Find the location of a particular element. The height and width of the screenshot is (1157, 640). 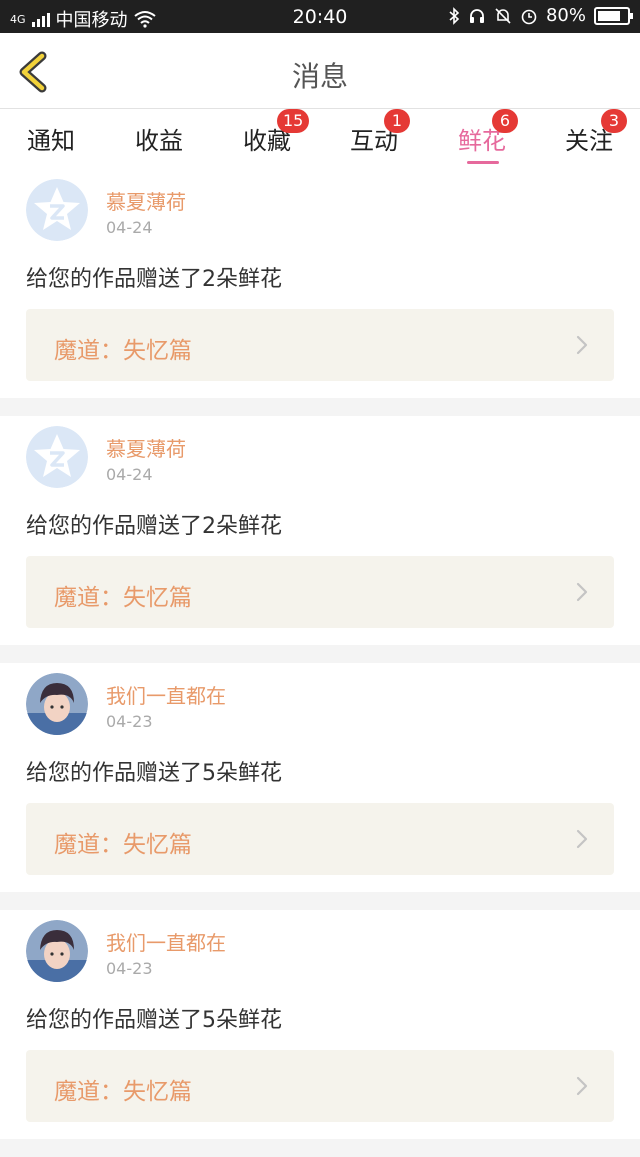

battery-percent: 80% is located at coordinates (565, 15).